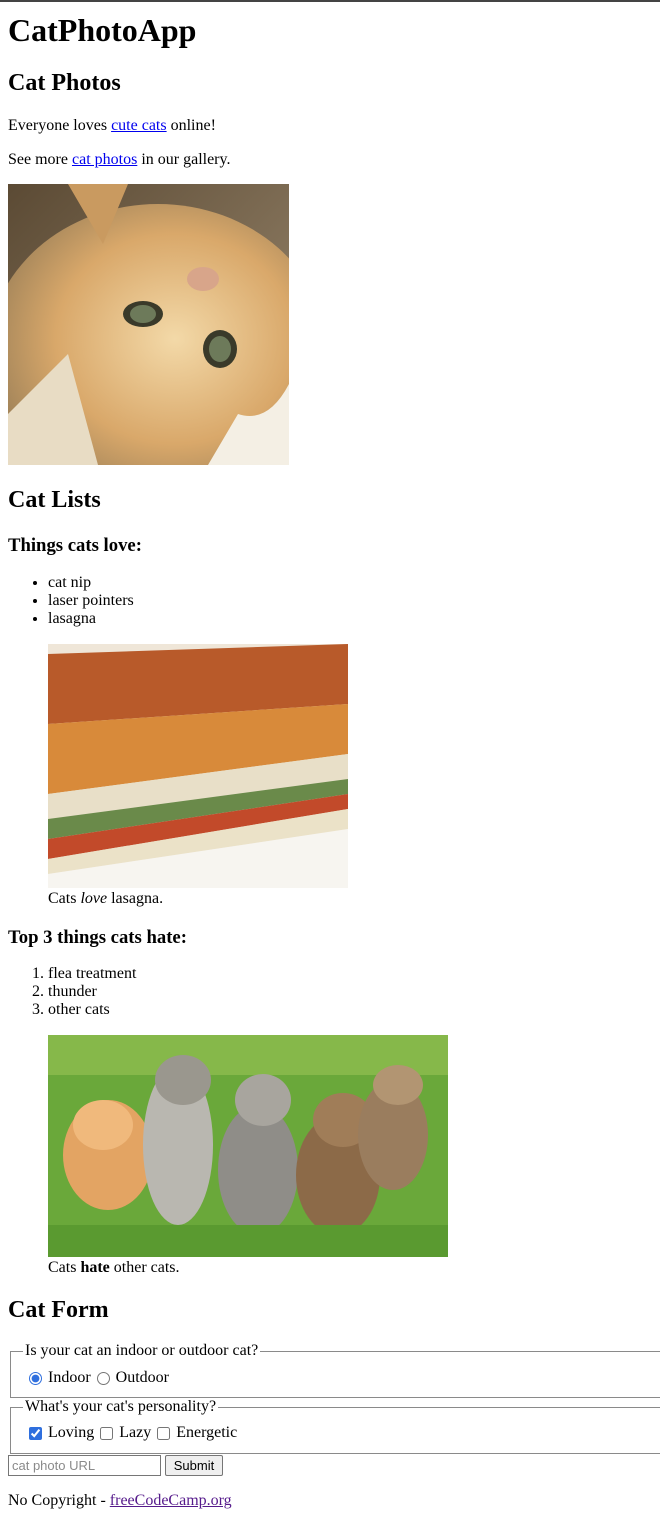  I want to click on outdoor-radio, so click(103, 1378).